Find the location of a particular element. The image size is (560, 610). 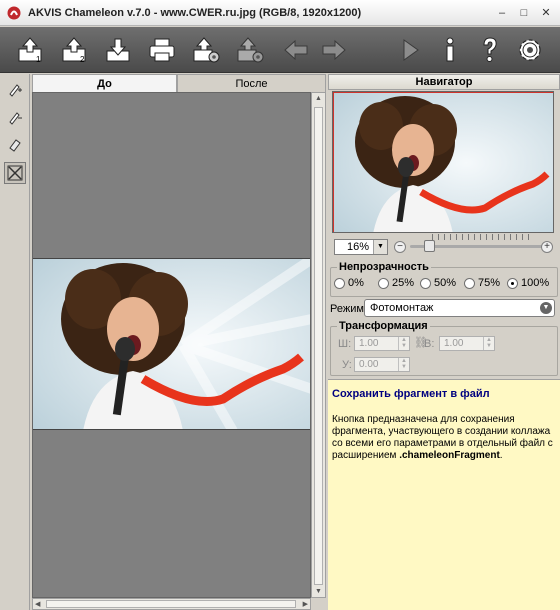

settings-button is located at coordinates (530, 50).